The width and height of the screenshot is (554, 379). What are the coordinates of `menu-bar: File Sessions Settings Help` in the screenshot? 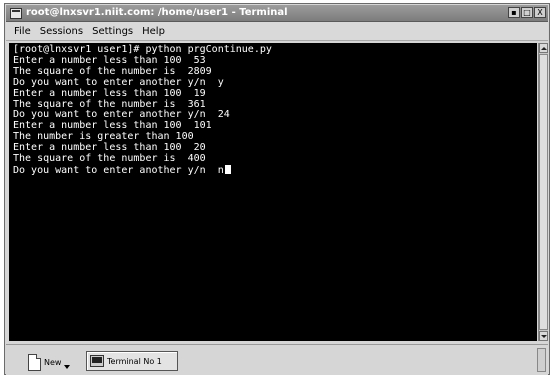 It's located at (277, 31).